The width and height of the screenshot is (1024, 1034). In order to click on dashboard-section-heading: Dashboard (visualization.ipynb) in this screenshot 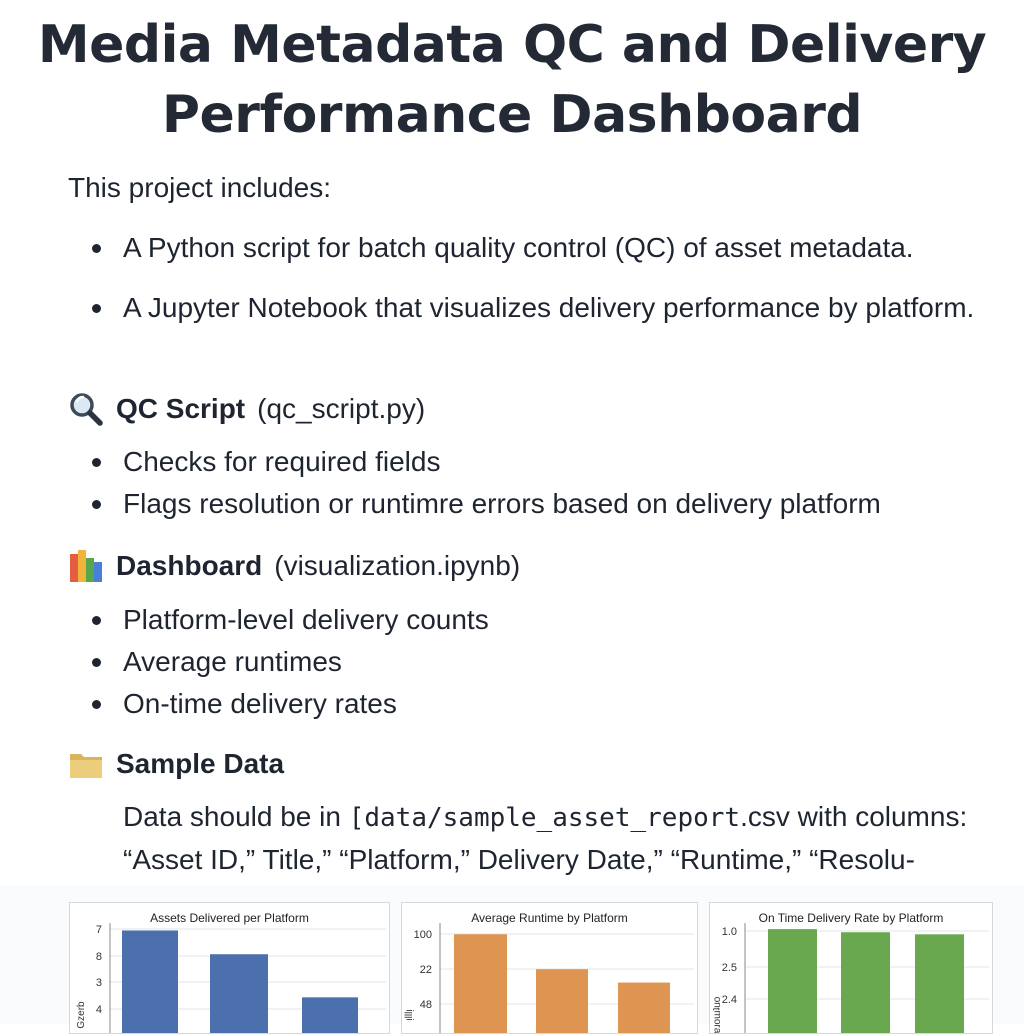, I will do `click(294, 566)`.